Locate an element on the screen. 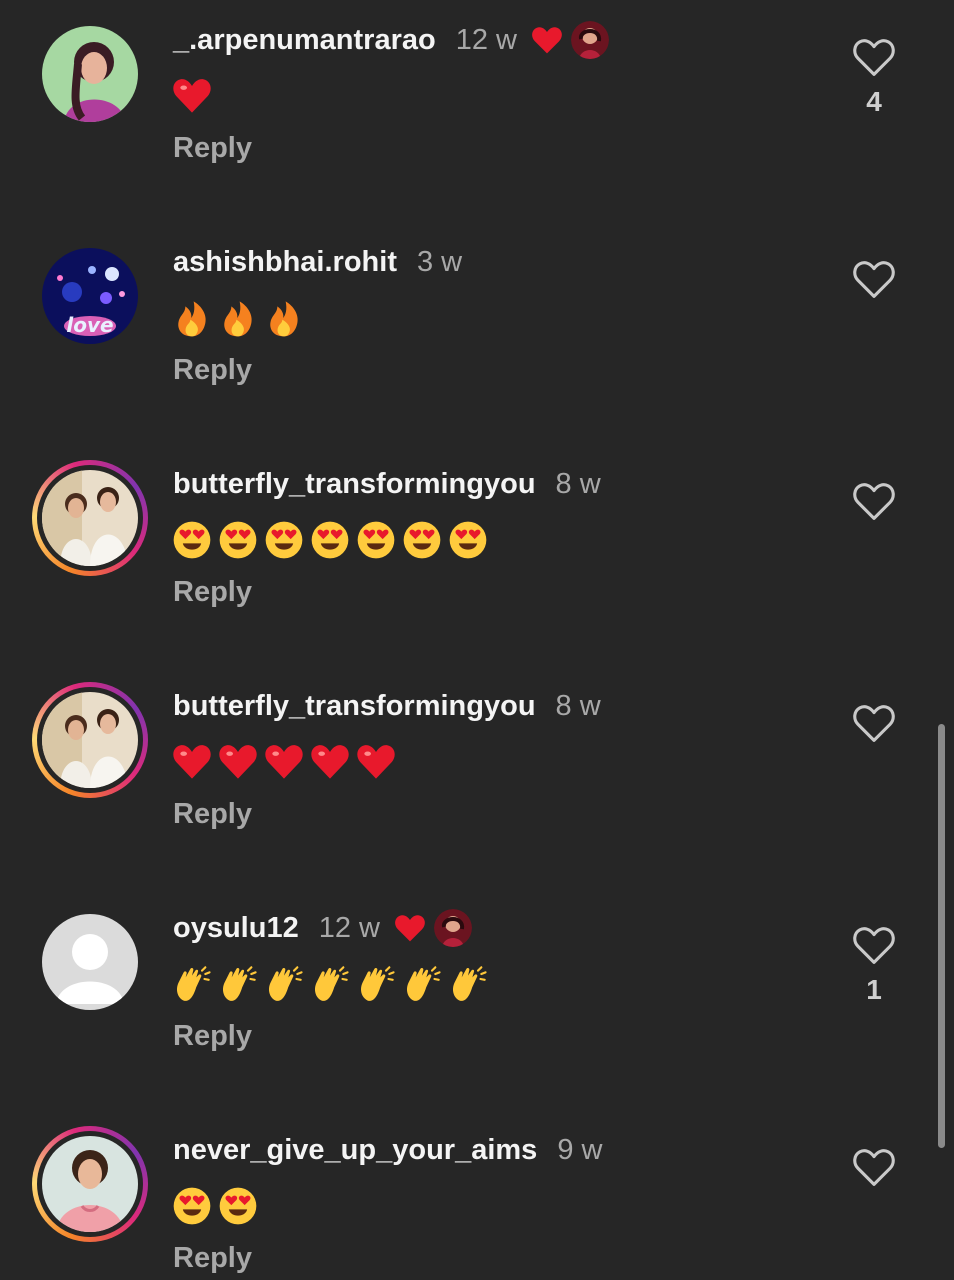  comment-username: oysulu12 is located at coordinates (236, 928).